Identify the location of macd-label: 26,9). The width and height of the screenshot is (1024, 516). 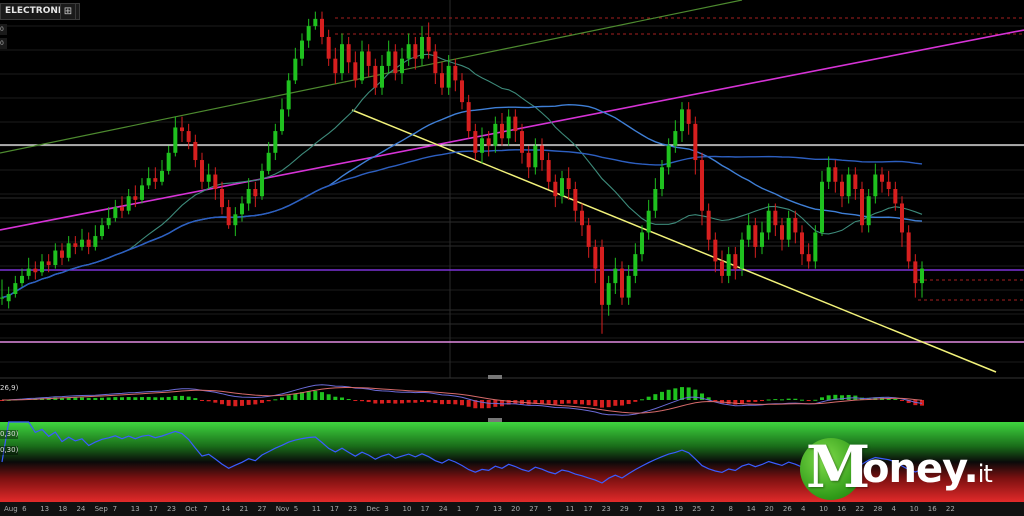
(9, 388).